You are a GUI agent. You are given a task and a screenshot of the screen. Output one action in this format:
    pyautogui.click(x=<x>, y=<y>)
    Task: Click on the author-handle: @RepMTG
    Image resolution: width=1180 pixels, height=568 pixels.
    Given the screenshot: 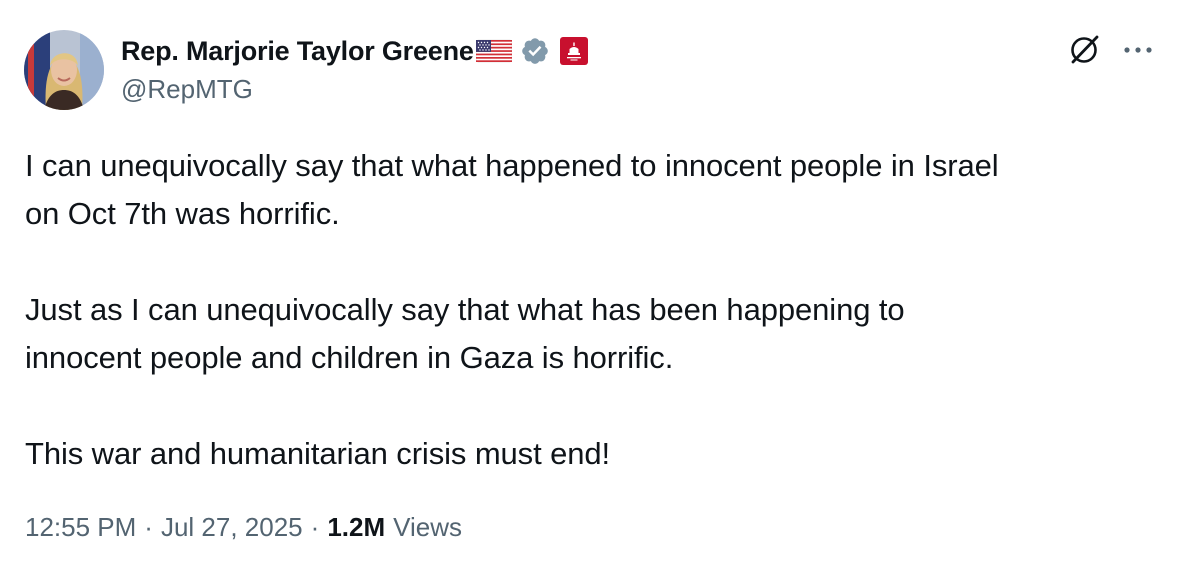 What is the action you would take?
    pyautogui.click(x=187, y=89)
    